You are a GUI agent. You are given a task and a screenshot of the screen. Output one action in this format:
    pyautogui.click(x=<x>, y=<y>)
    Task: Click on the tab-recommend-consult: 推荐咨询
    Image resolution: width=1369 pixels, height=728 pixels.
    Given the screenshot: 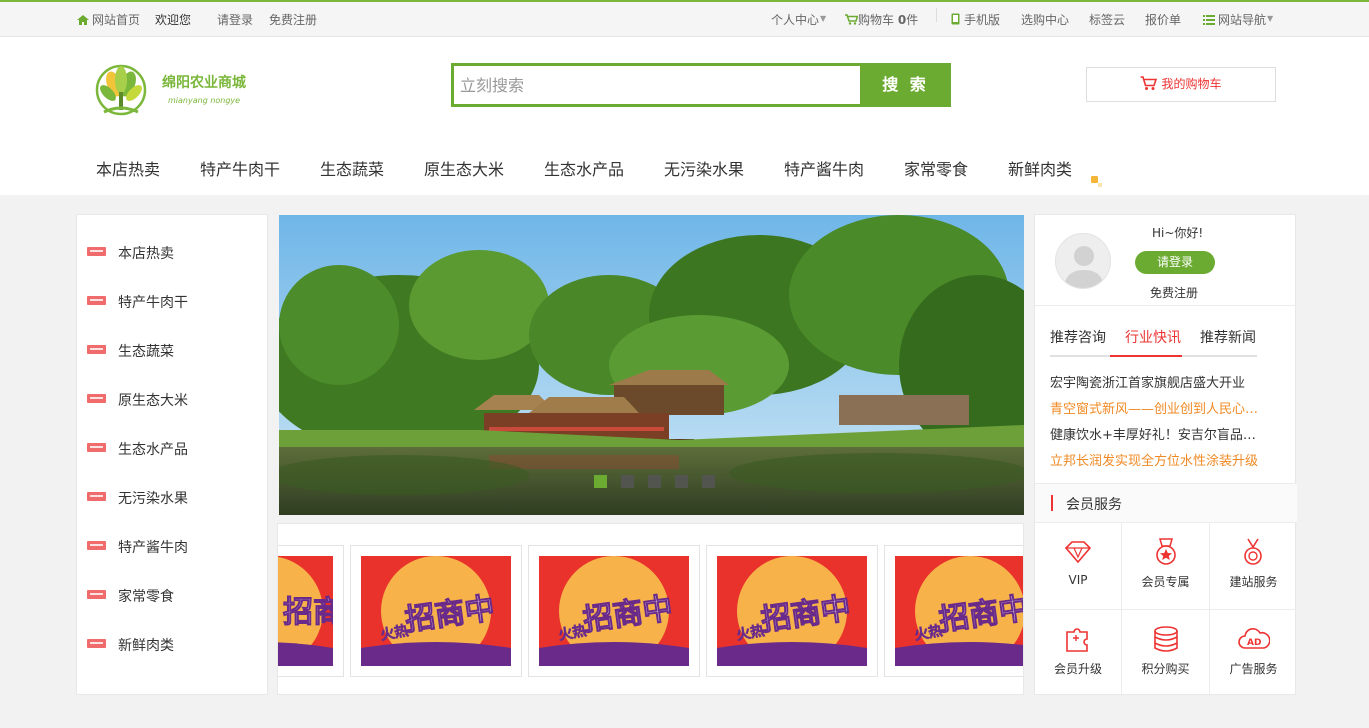 What is the action you would take?
    pyautogui.click(x=1078, y=337)
    